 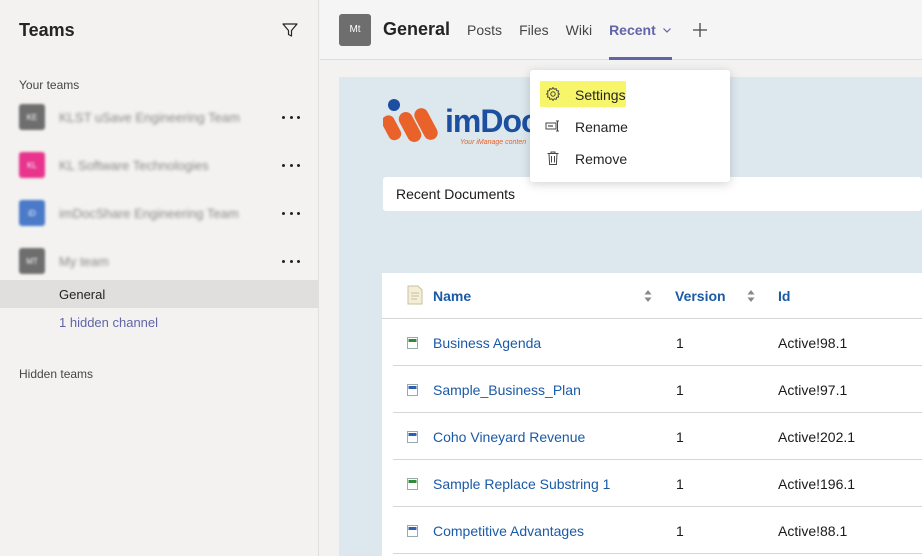 What do you see at coordinates (700, 296) in the screenshot?
I see `column-header-version: Version` at bounding box center [700, 296].